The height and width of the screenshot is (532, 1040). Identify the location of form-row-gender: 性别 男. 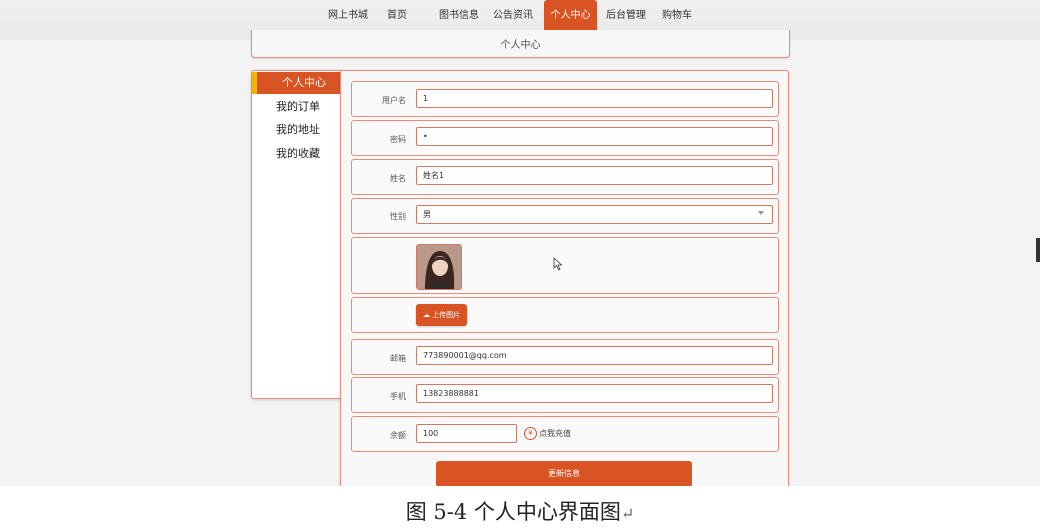
(565, 216).